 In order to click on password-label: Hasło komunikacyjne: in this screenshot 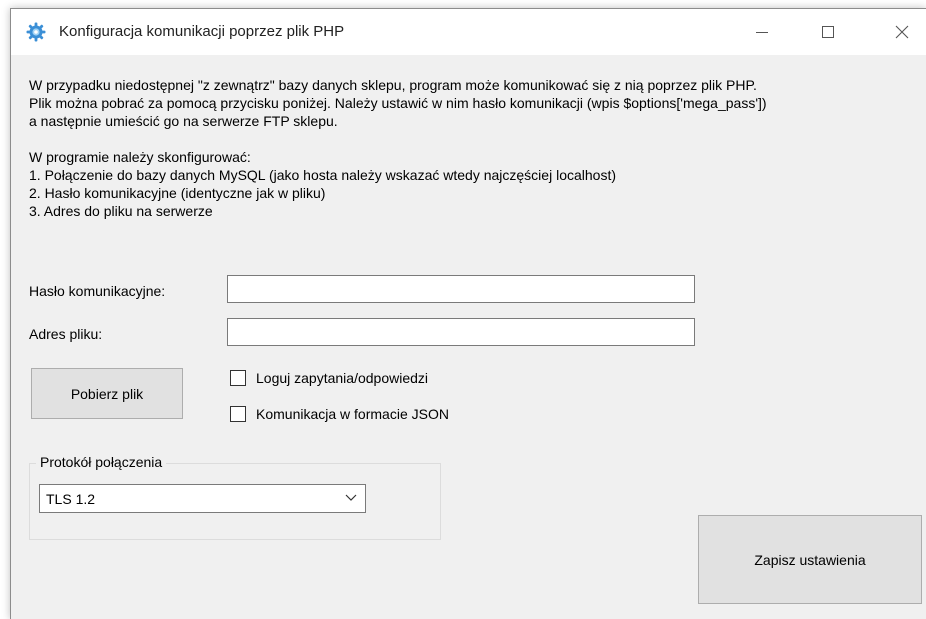, I will do `click(97, 291)`.